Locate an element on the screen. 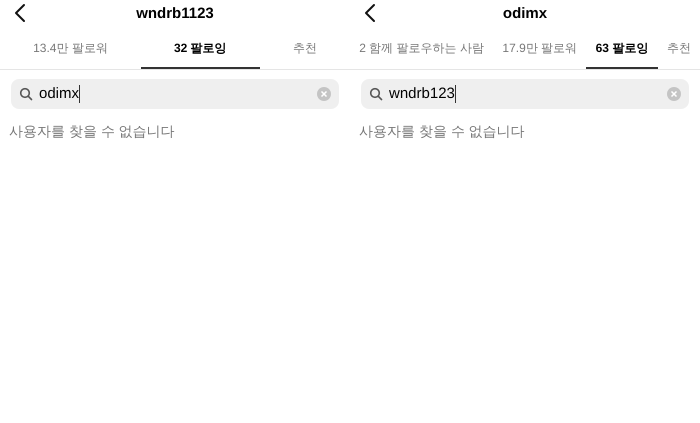  tab: 32 팔로잉 is located at coordinates (200, 48).